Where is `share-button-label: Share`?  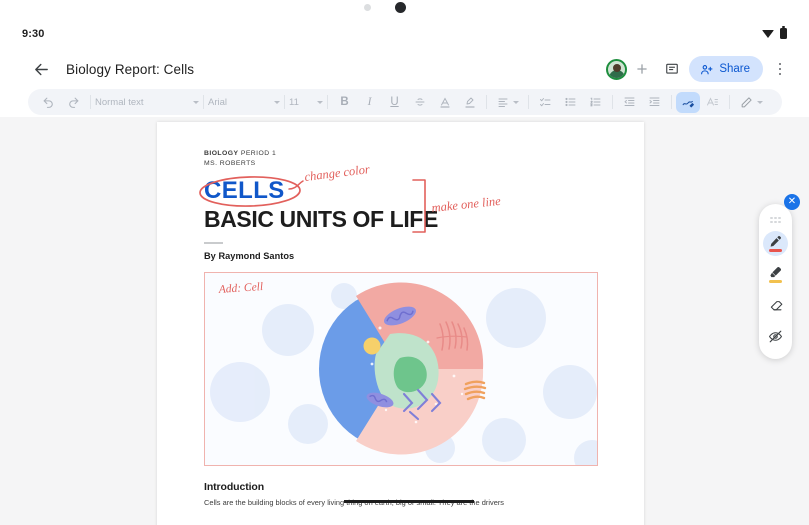 share-button-label: Share is located at coordinates (734, 69).